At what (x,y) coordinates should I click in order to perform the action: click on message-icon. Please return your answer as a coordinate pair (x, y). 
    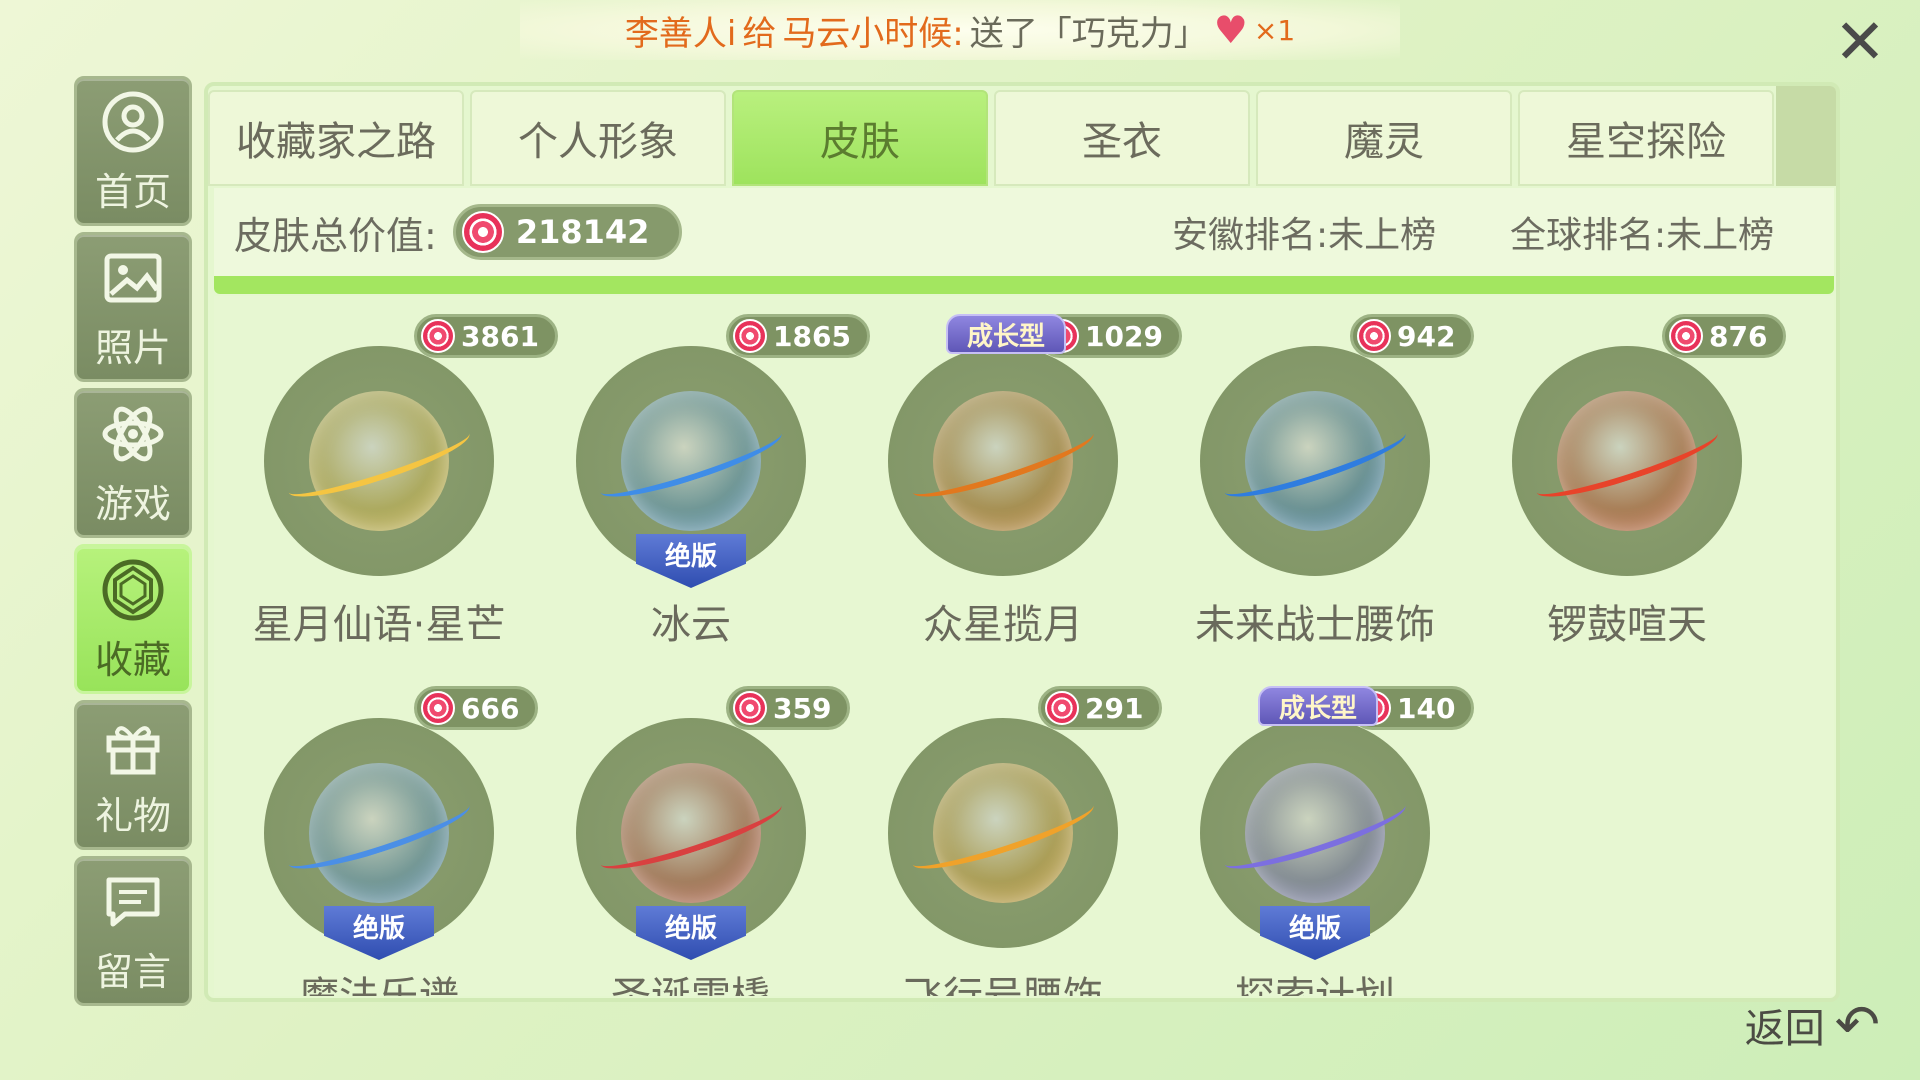
    Looking at the image, I should click on (133, 902).